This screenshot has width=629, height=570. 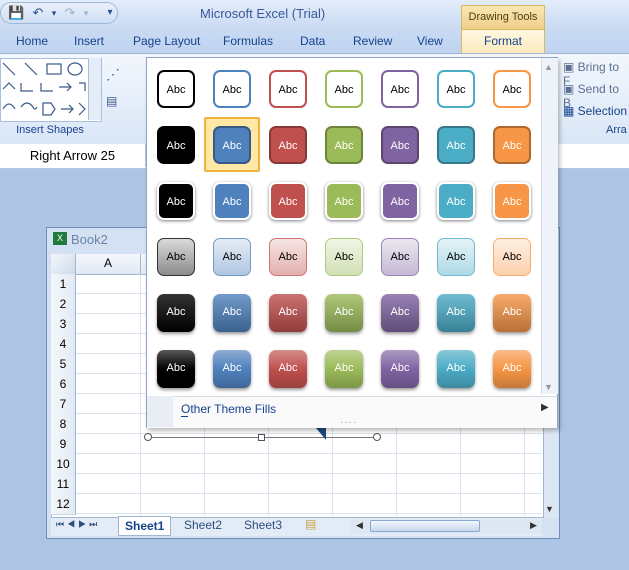 What do you see at coordinates (63, 404) in the screenshot?
I see `row-header: 7` at bounding box center [63, 404].